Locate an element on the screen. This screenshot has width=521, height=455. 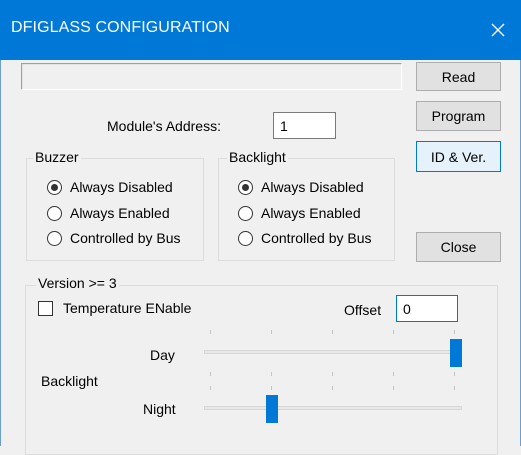
offset-input is located at coordinates (427, 308).